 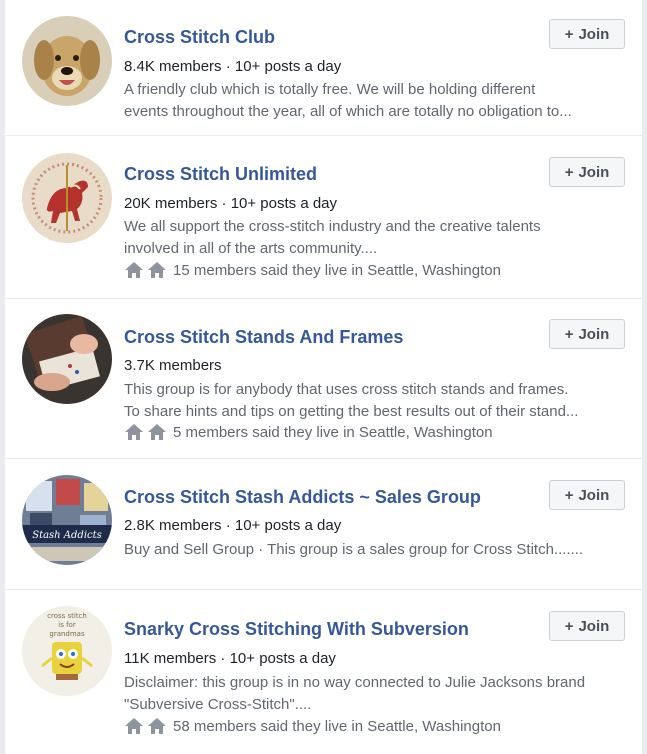 What do you see at coordinates (67, 616) in the screenshot?
I see `svg-text: cross stitch` at bounding box center [67, 616].